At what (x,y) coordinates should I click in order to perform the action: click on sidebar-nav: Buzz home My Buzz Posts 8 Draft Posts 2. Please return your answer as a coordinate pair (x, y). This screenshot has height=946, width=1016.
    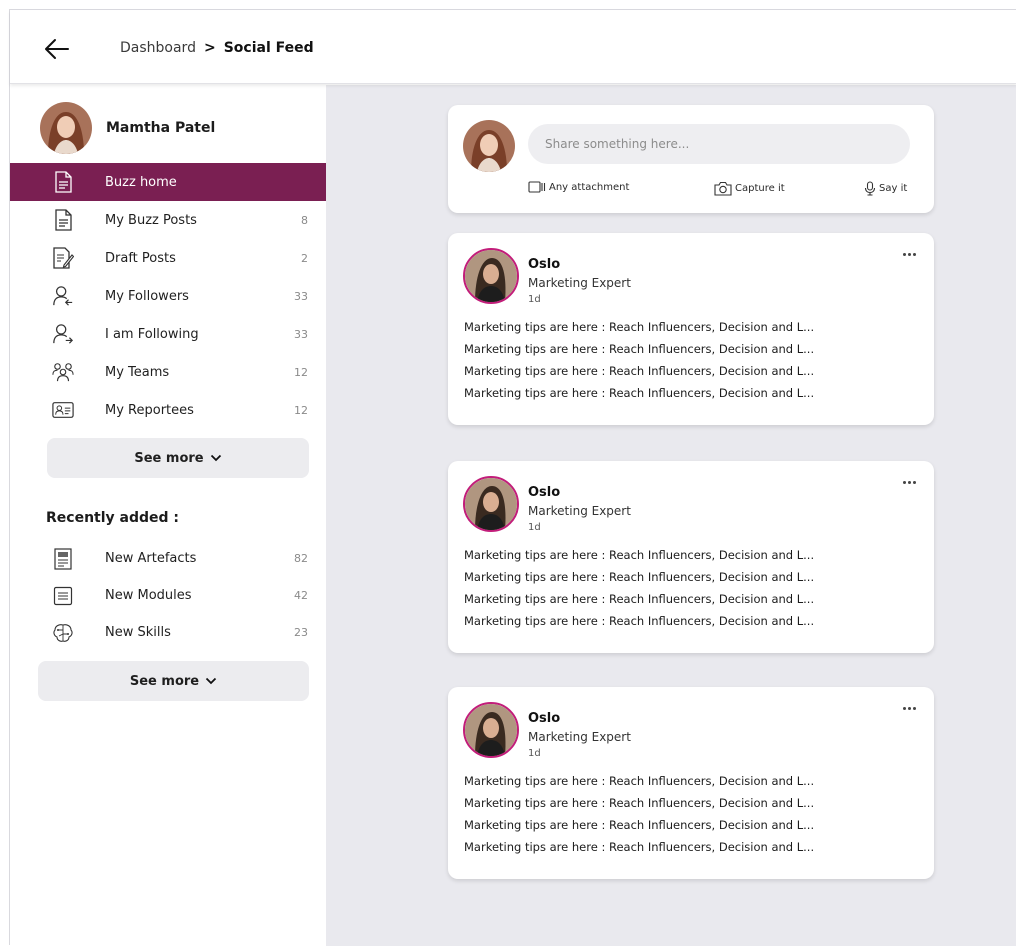
    Looking at the image, I should click on (168, 296).